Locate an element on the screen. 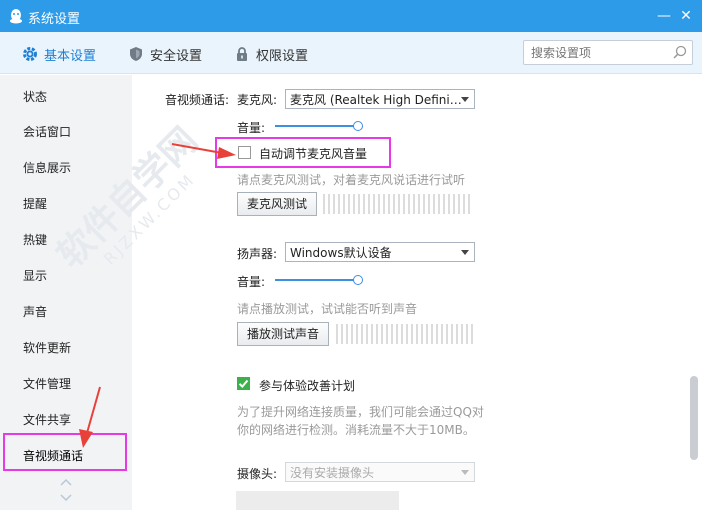 The height and width of the screenshot is (510, 702). speaker-volume-slider is located at coordinates (319, 280).